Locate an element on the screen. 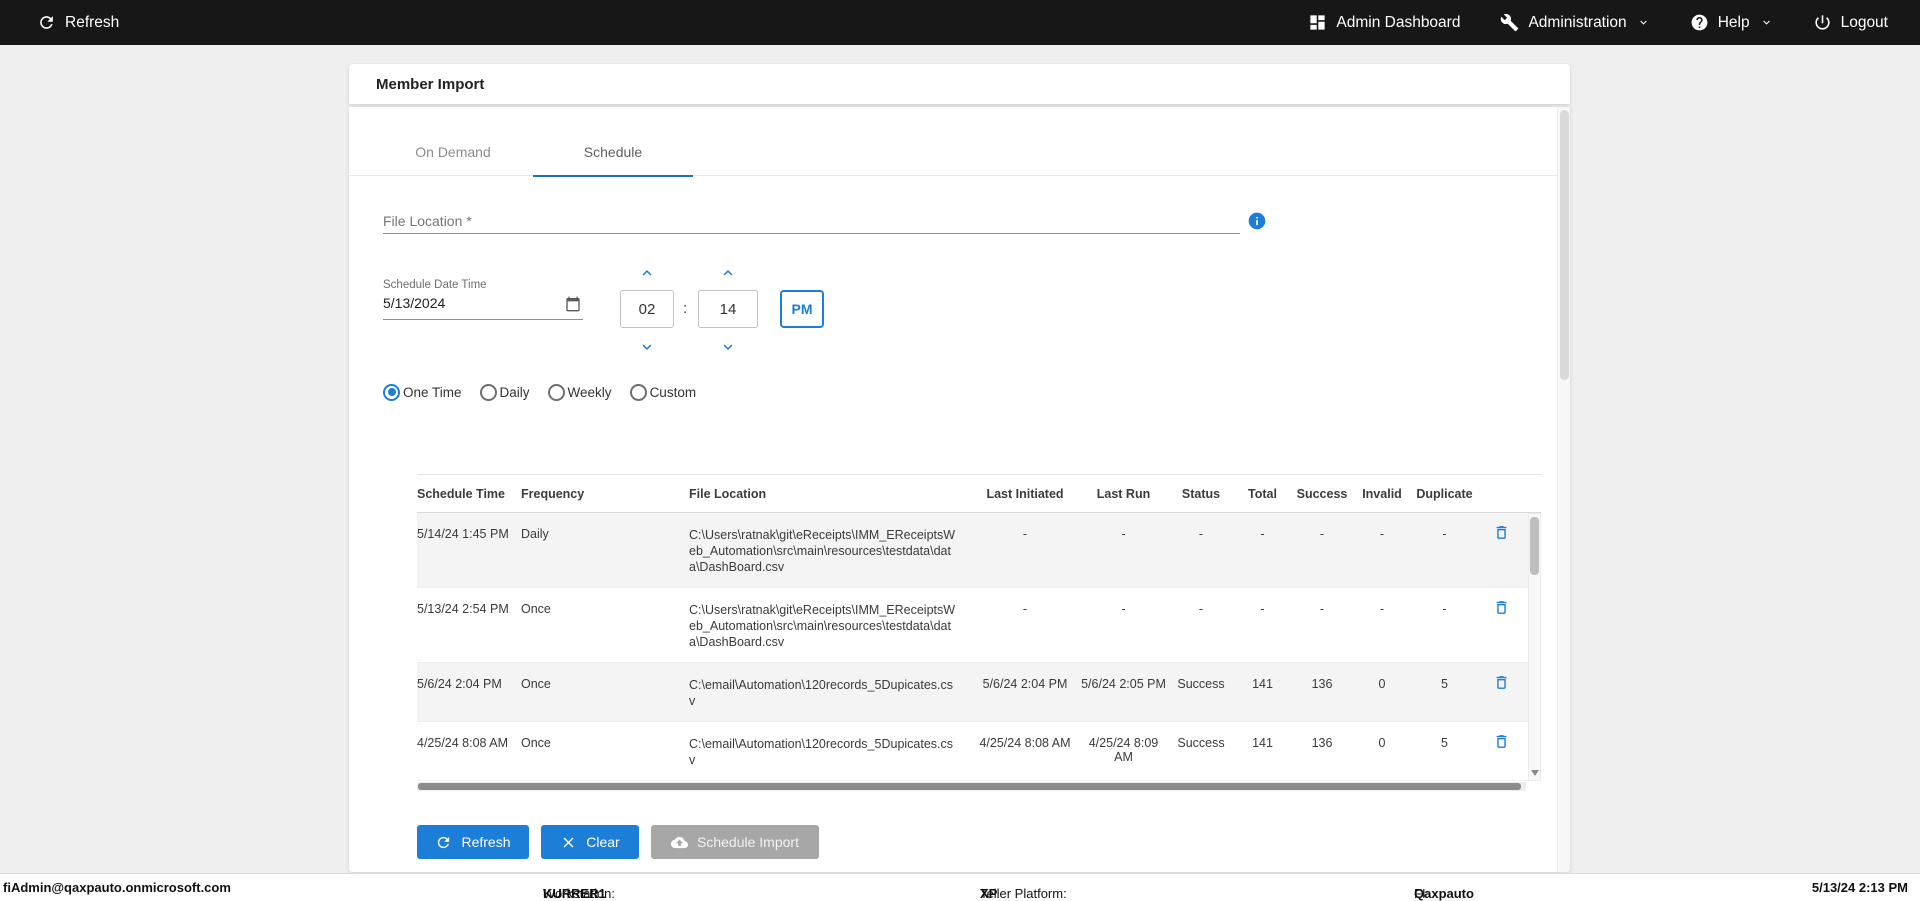 Image resolution: width=1920 pixels, height=901 pixels. table-cell: 5 is located at coordinates (1444, 684).